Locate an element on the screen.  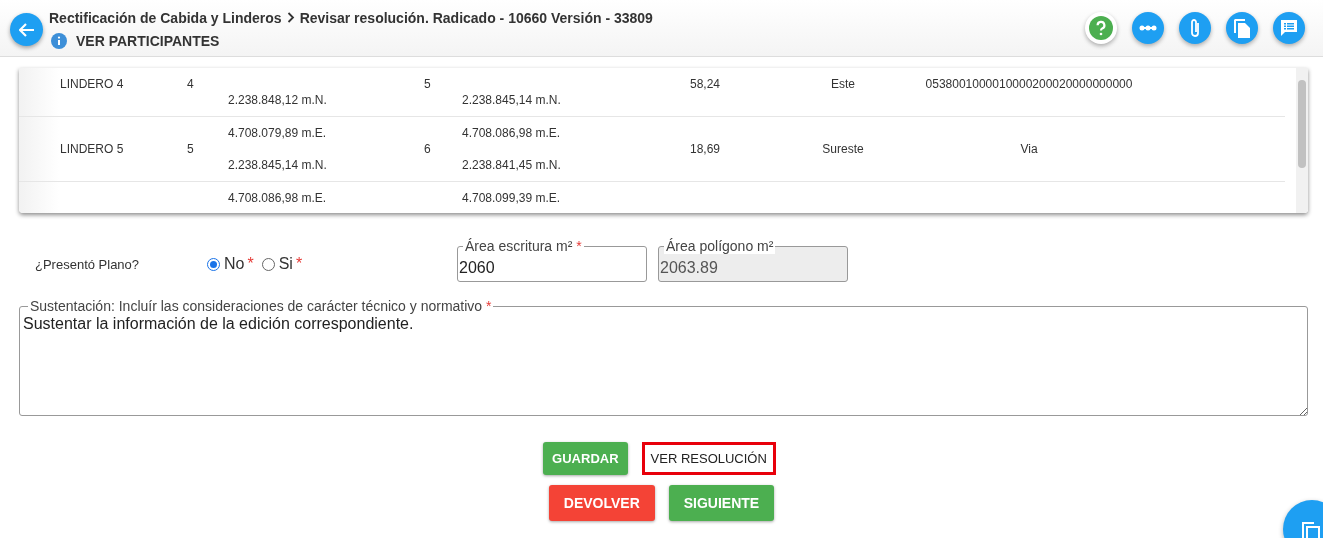
table-cell-text: 4.708.099,39 m.E. is located at coordinates (512, 198).